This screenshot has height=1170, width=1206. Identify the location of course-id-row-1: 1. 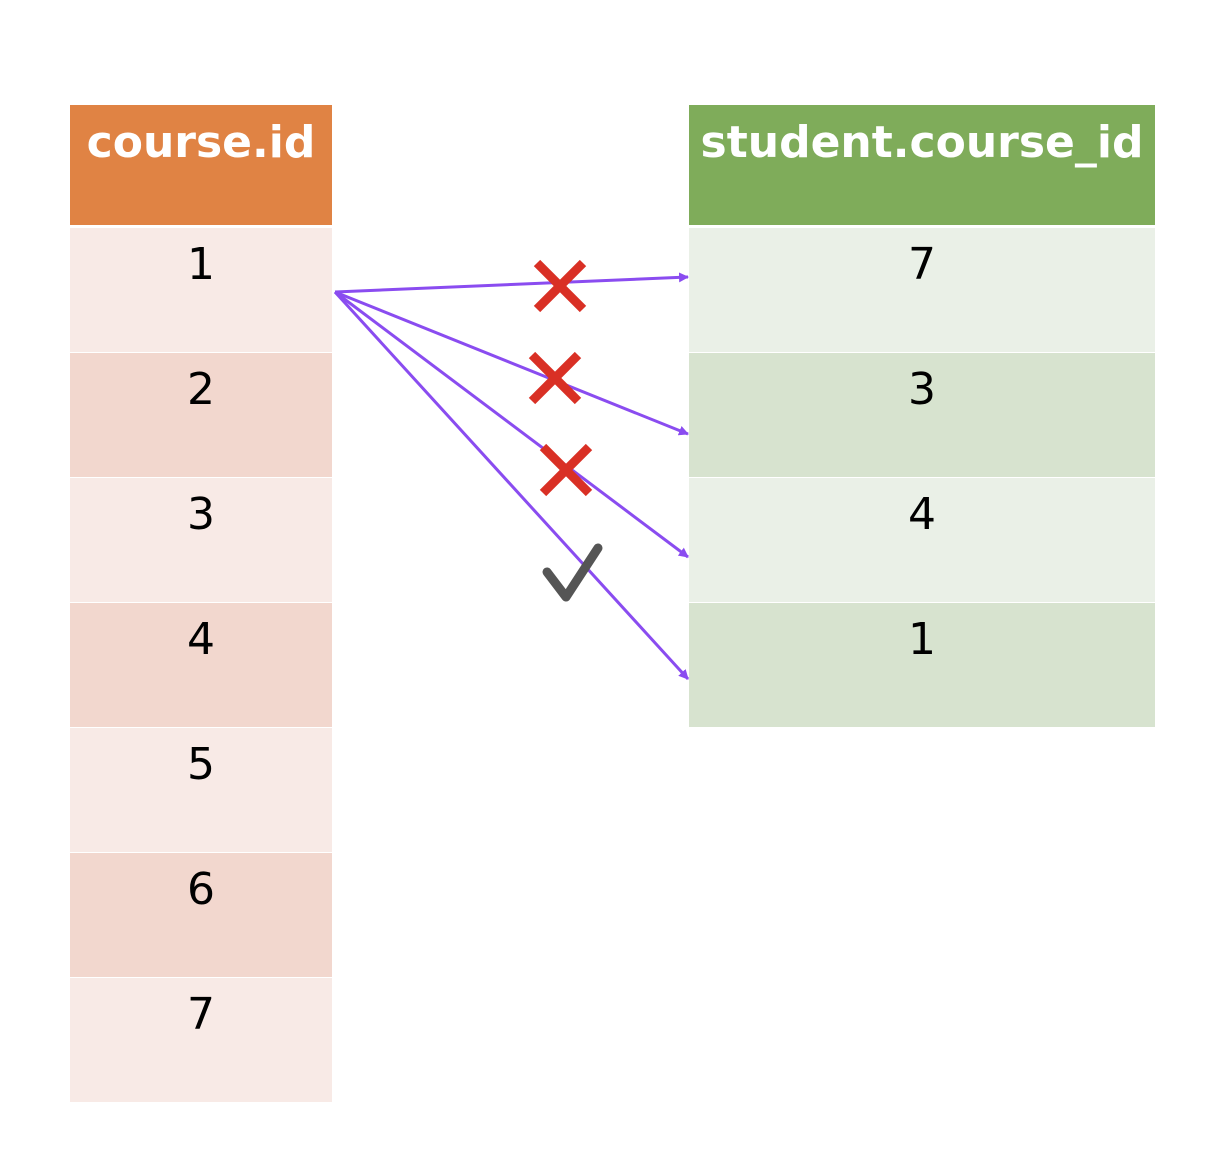
(201, 290).